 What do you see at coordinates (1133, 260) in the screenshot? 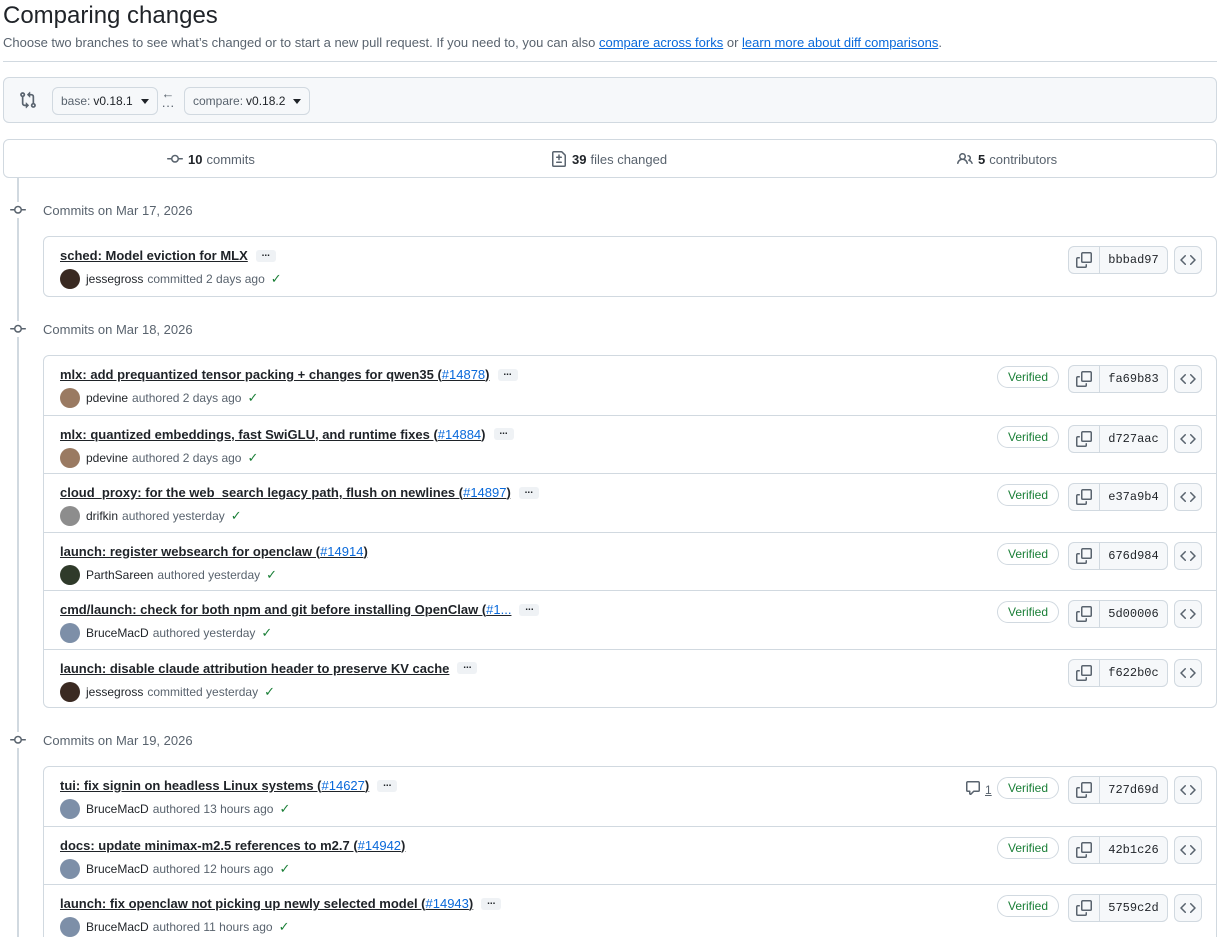
I see `commit-sha-link: bbbad97` at bounding box center [1133, 260].